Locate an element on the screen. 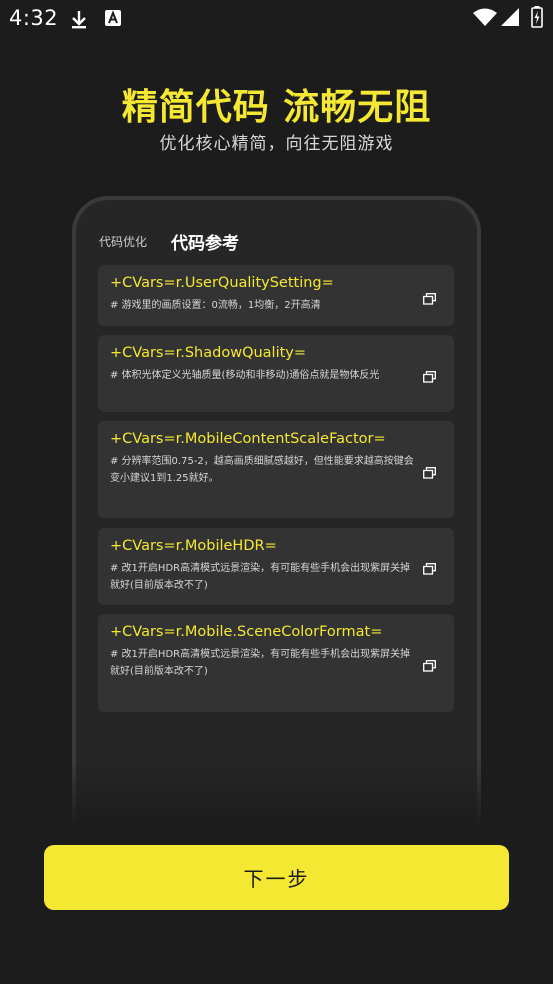 The width and height of the screenshot is (553, 984). wifi-icon is located at coordinates (485, 19).